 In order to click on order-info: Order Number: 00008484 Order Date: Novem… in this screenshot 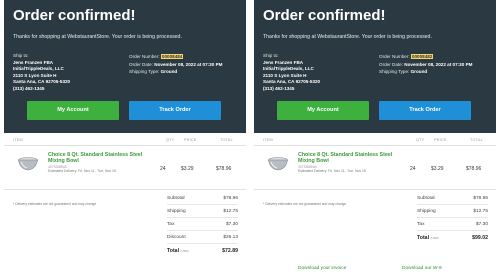, I will do `click(187, 64)`.